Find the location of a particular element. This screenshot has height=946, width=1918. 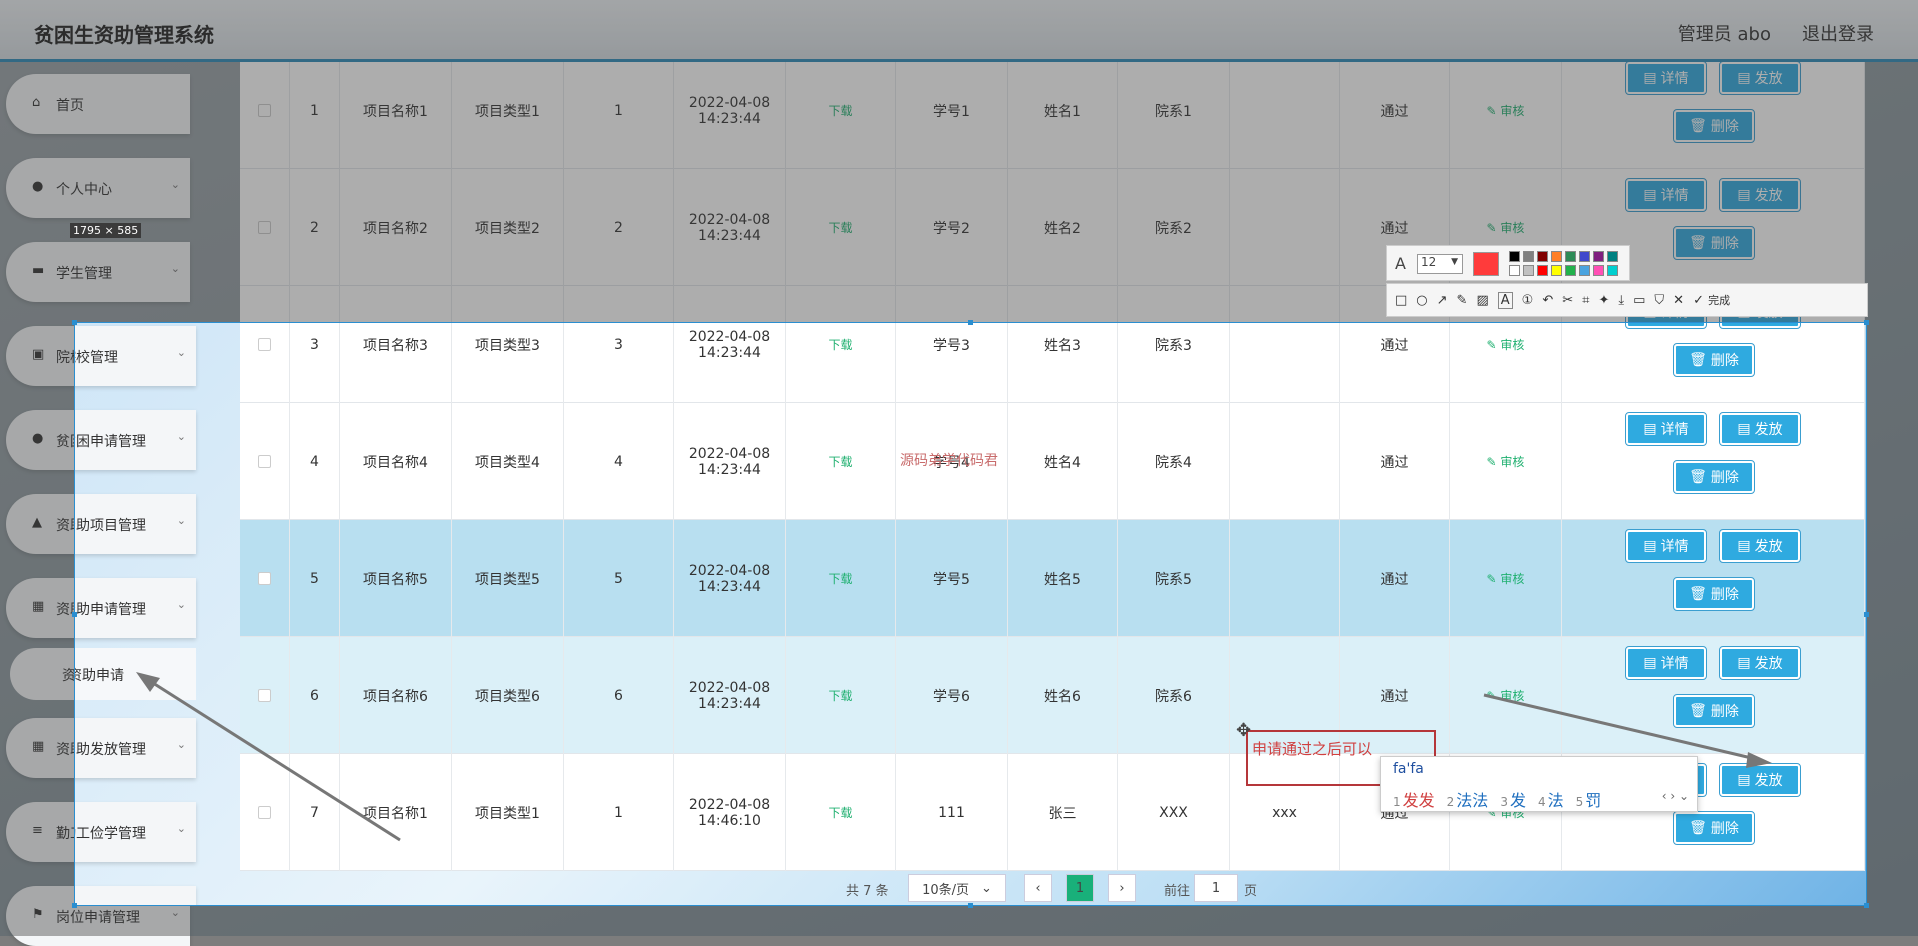

ime-input-text: fa'fa is located at coordinates (1408, 769).